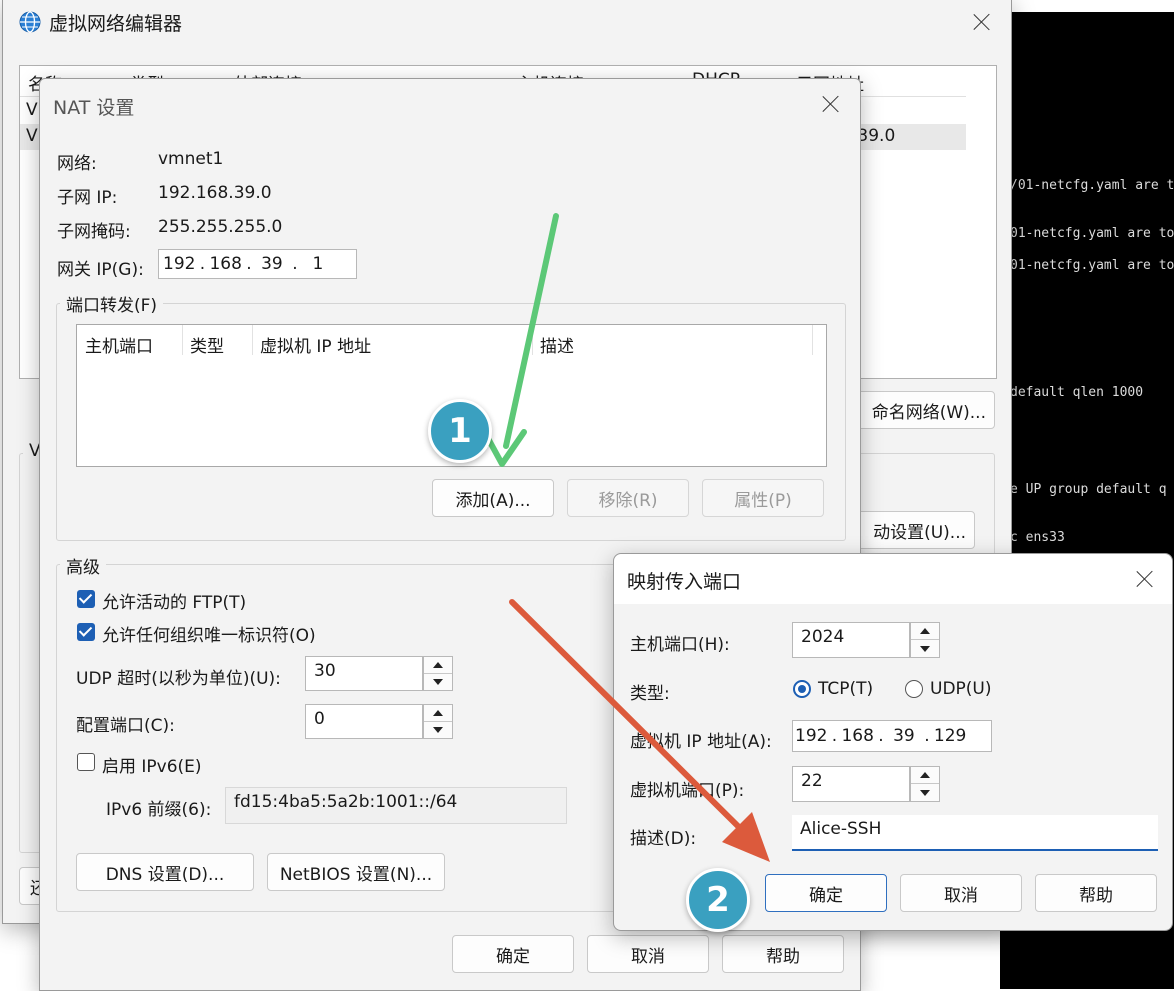  Describe the element at coordinates (636, 725) in the screenshot. I see `red-arrow-shaft` at that location.